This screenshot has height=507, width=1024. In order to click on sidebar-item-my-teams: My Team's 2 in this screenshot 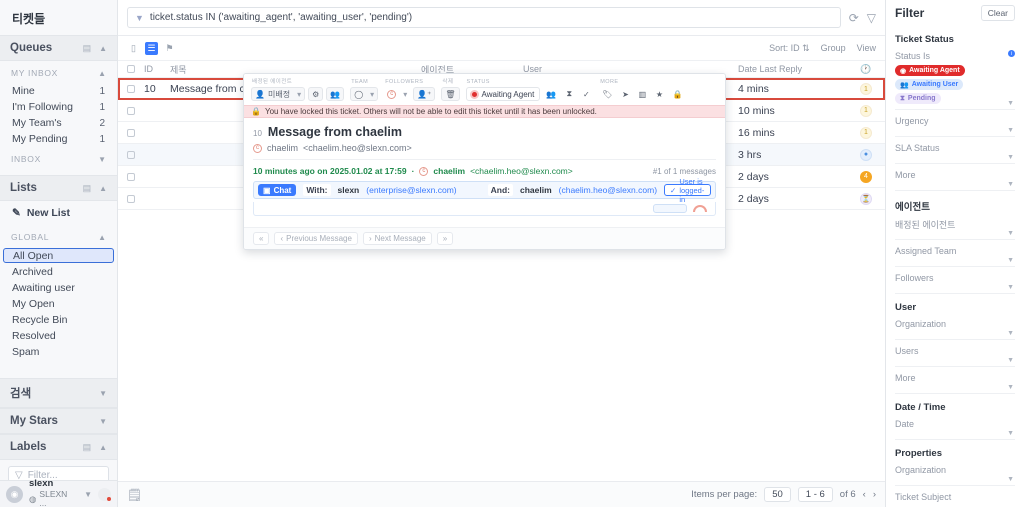, I will do `click(58, 123)`.